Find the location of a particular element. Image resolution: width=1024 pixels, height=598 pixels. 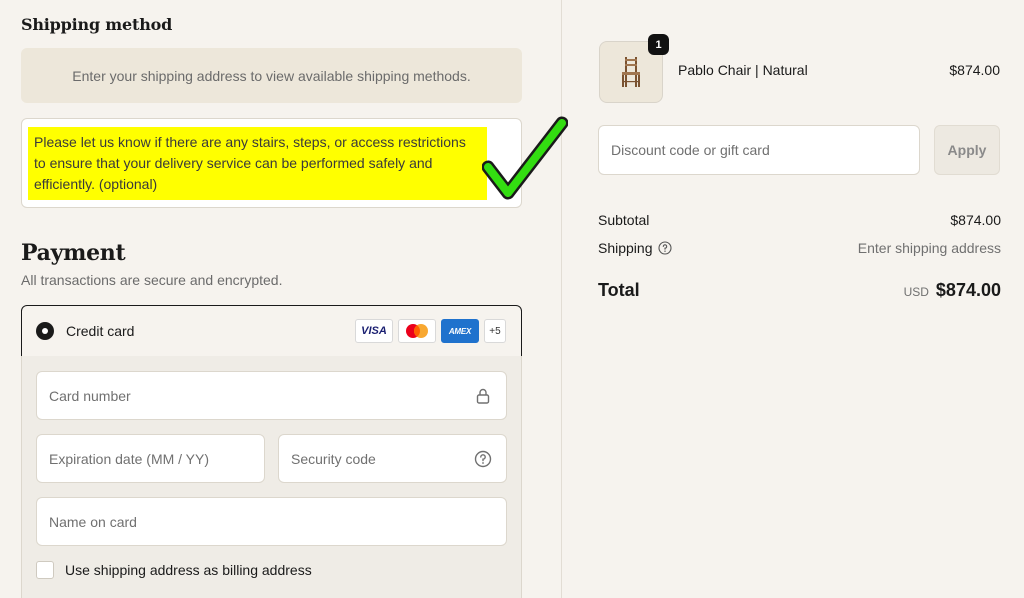

visa-icon: VISA is located at coordinates (374, 331).